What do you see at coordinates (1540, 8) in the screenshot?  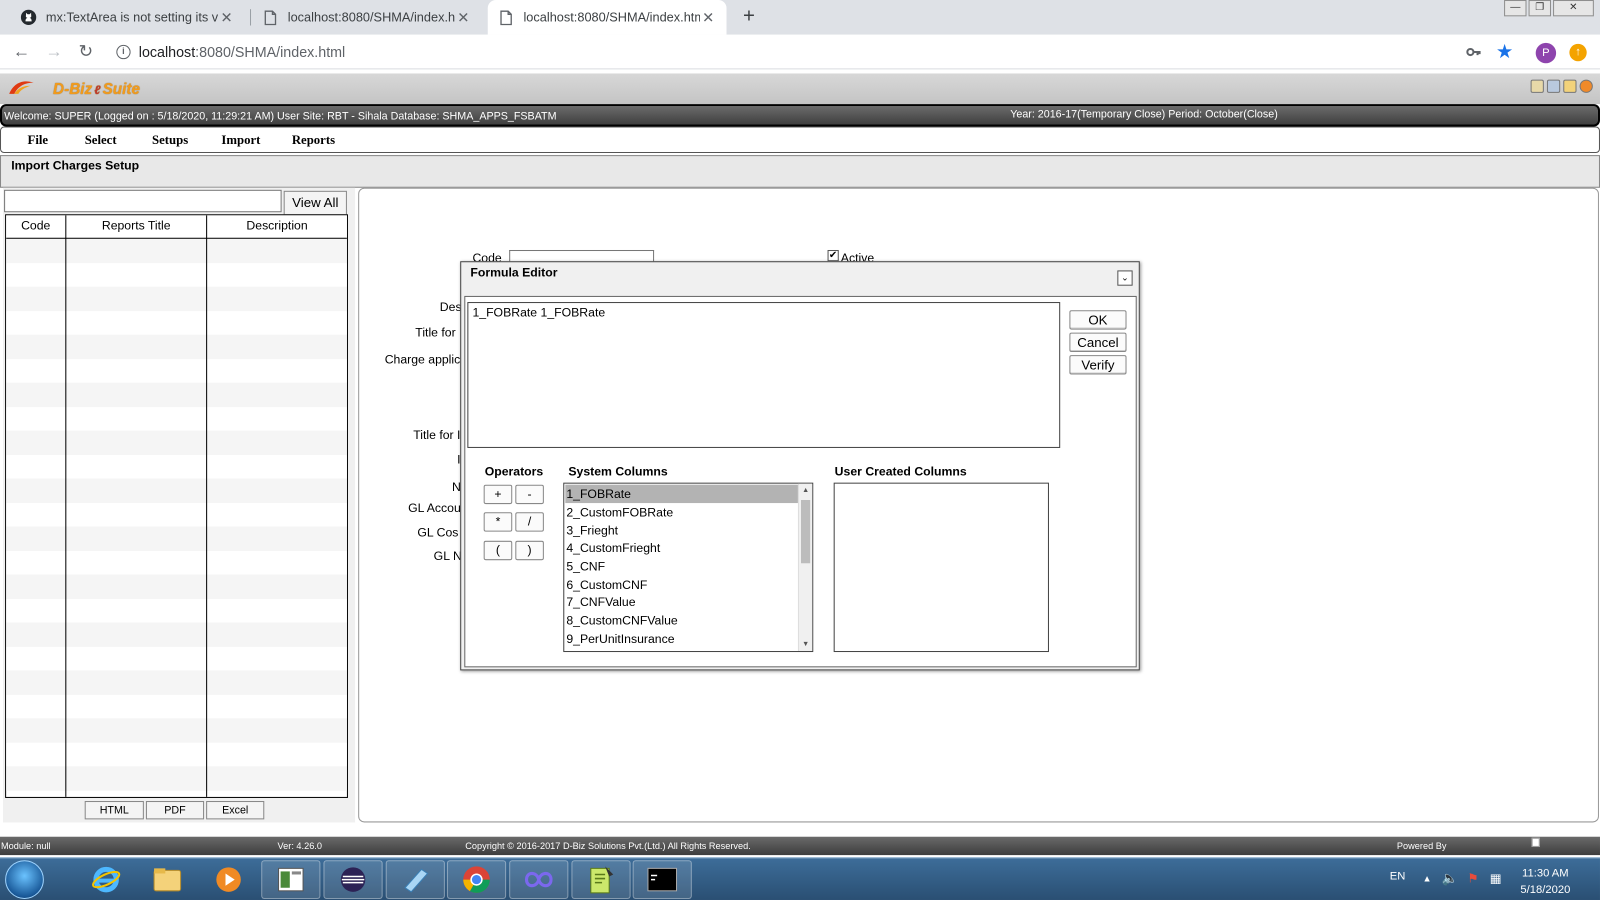 I see `restore-window-icon: ❐` at bounding box center [1540, 8].